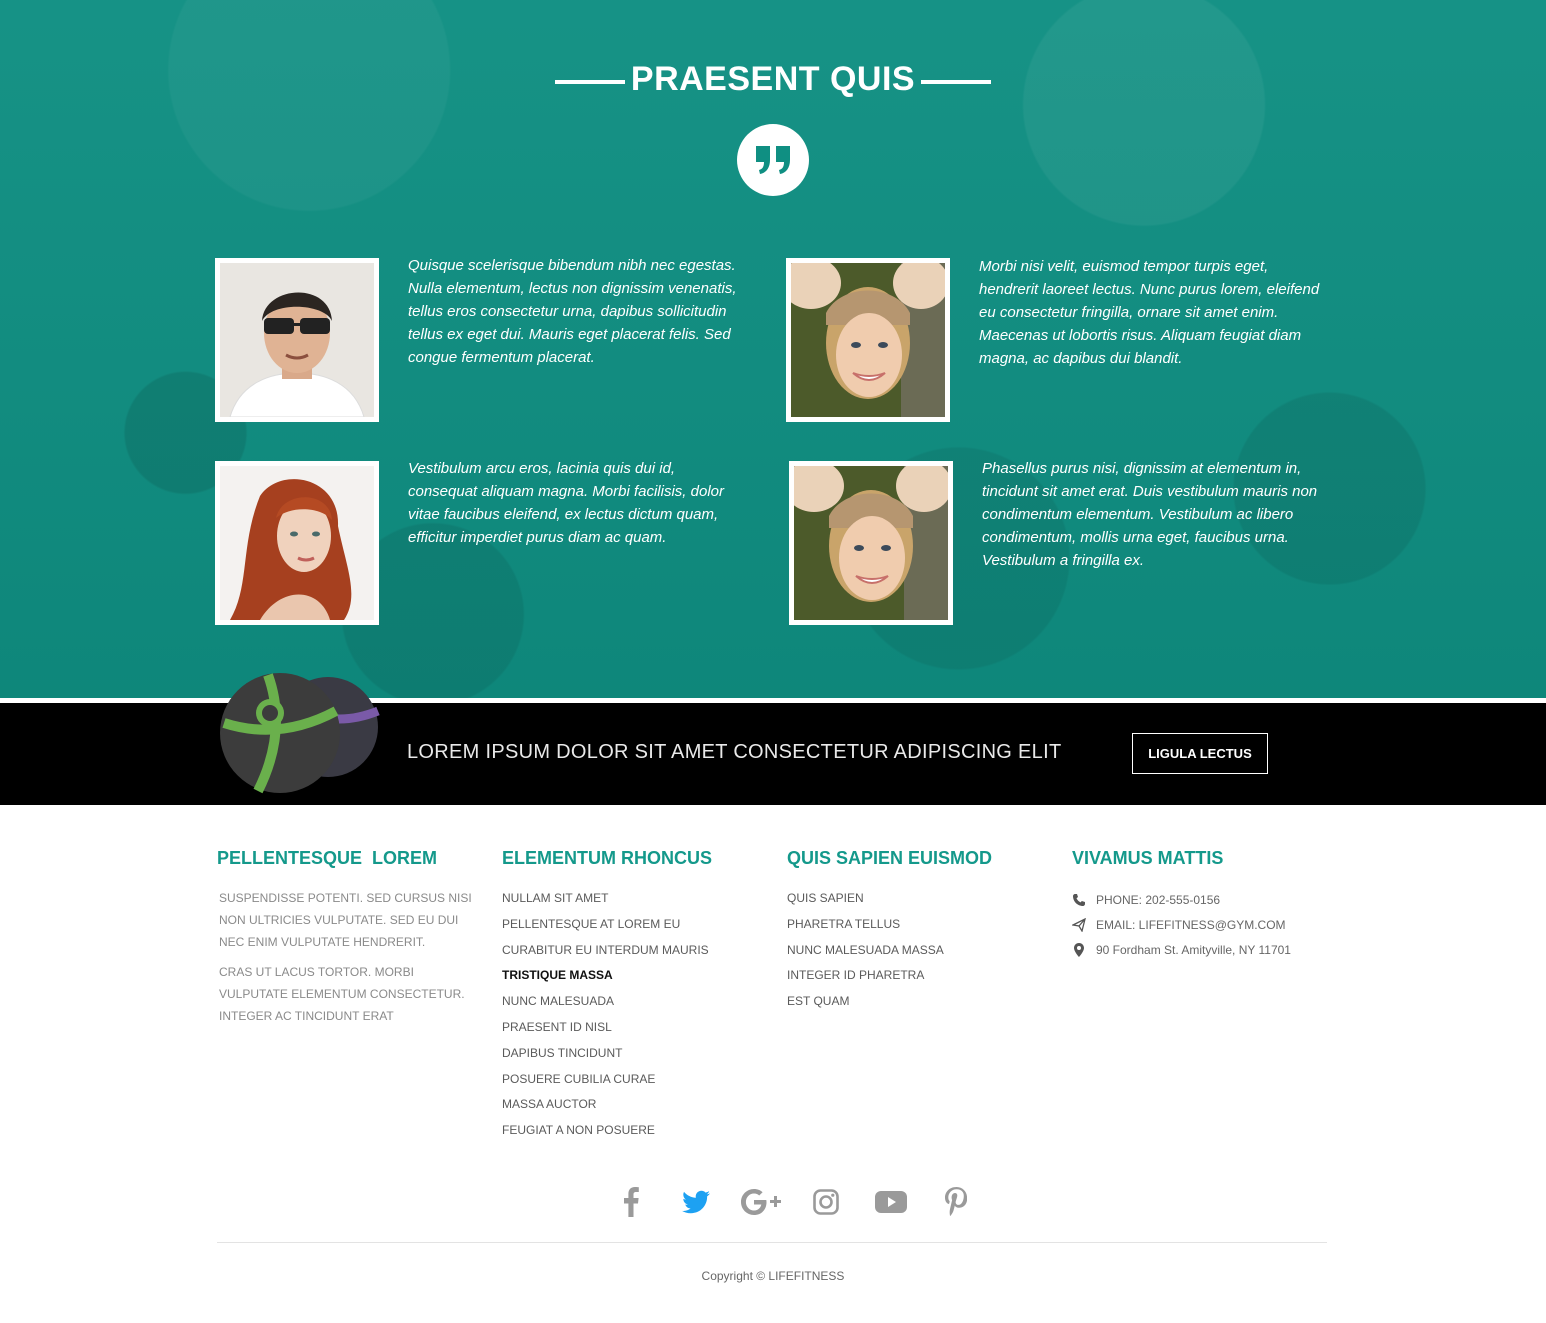 This screenshot has width=1546, height=1323. I want to click on footer-link-item: DAPIBUS TINCIDUNT, so click(632, 1055).